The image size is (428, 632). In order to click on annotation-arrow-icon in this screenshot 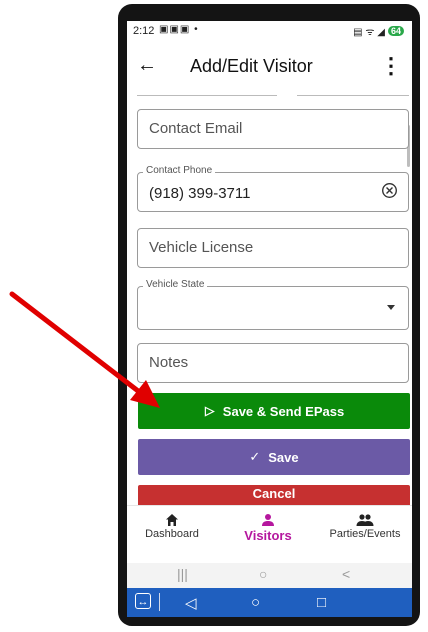, I will do `click(84, 349)`.